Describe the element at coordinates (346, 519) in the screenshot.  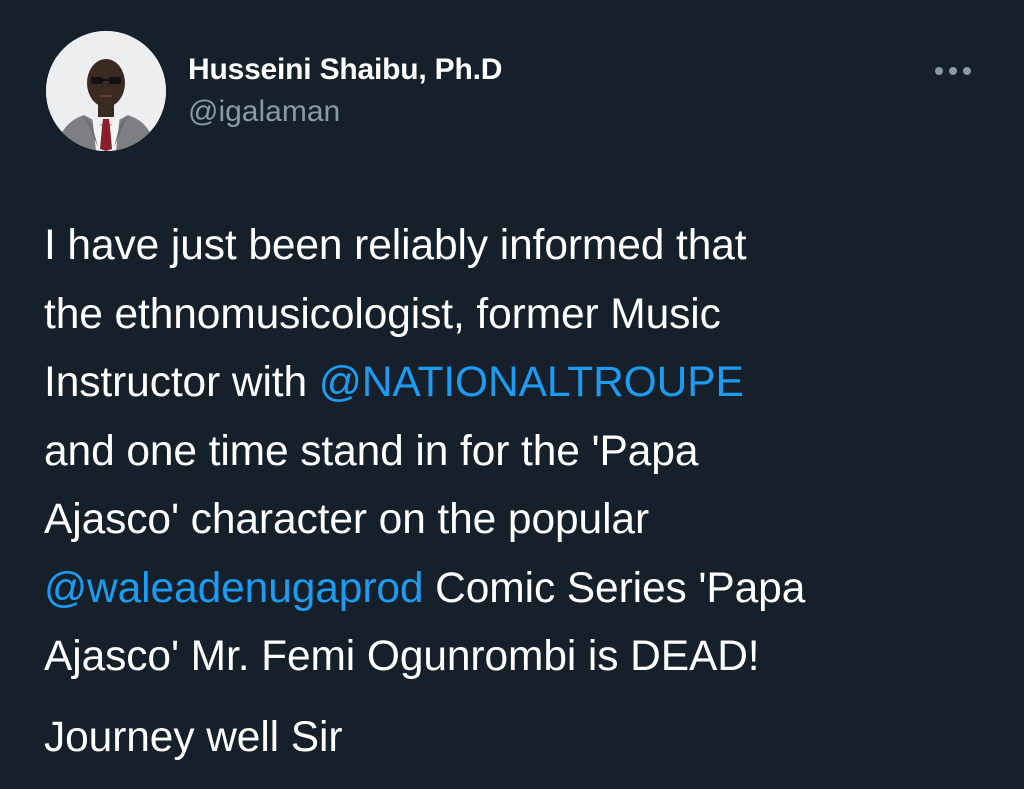
I see `tweet-line: Ajasco' character on the popular` at that location.